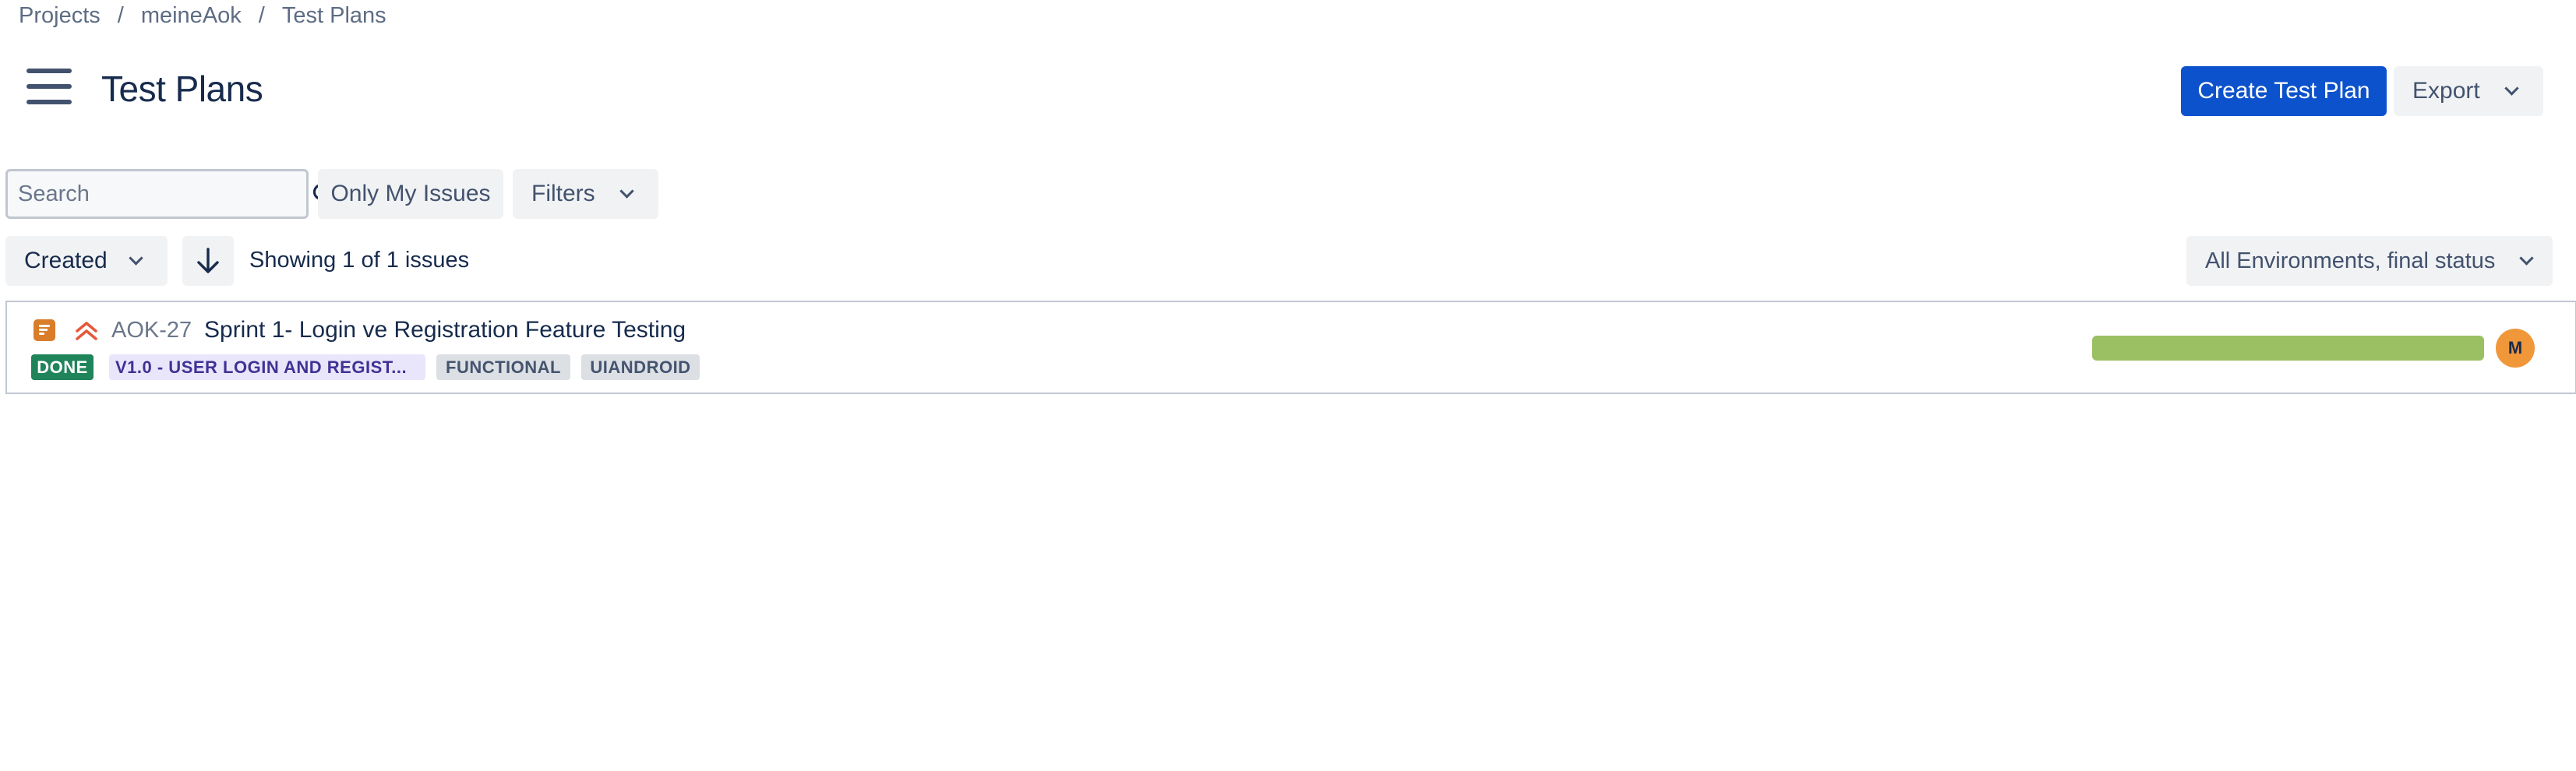  I want to click on only-my-issues-button: Only My Issues, so click(410, 194).